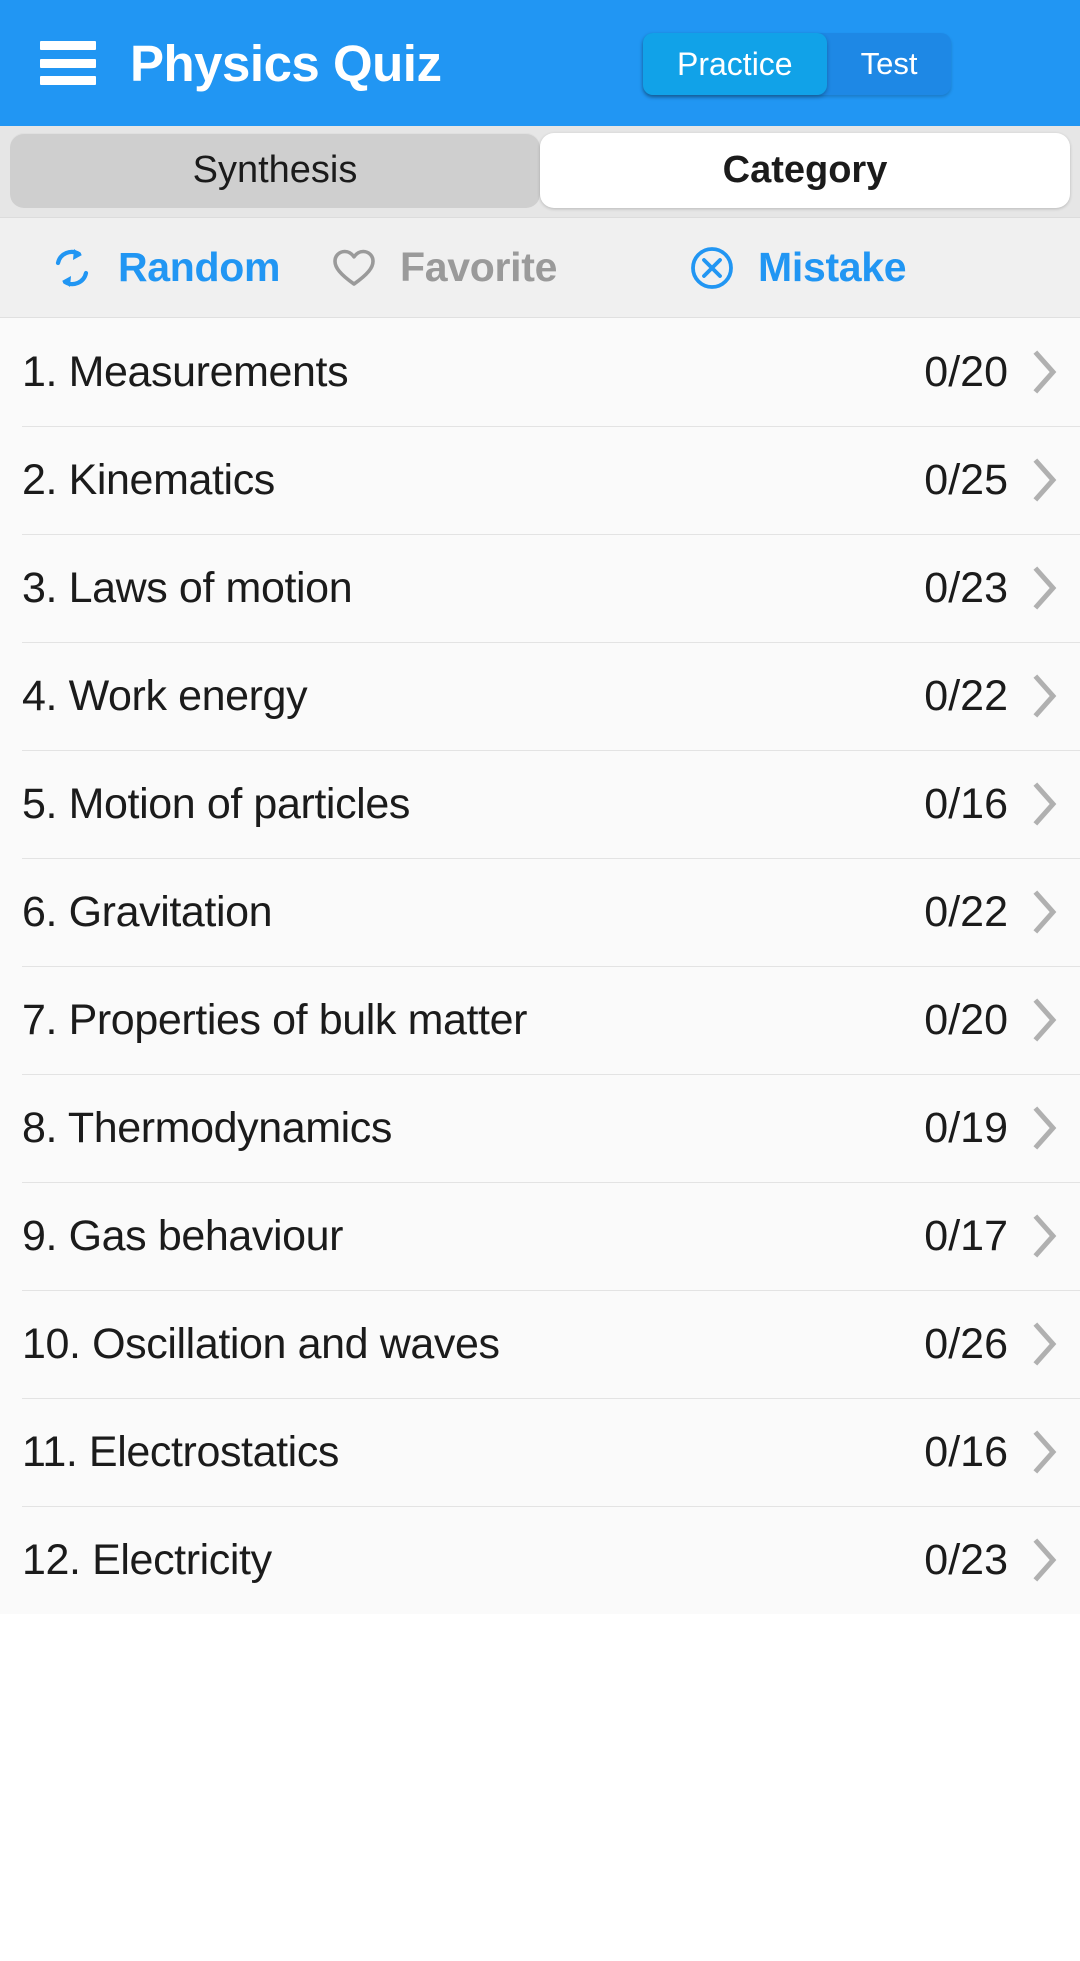 The width and height of the screenshot is (1080, 1961). I want to click on table-row: 3. Laws of motion 0/23, so click(540, 588).